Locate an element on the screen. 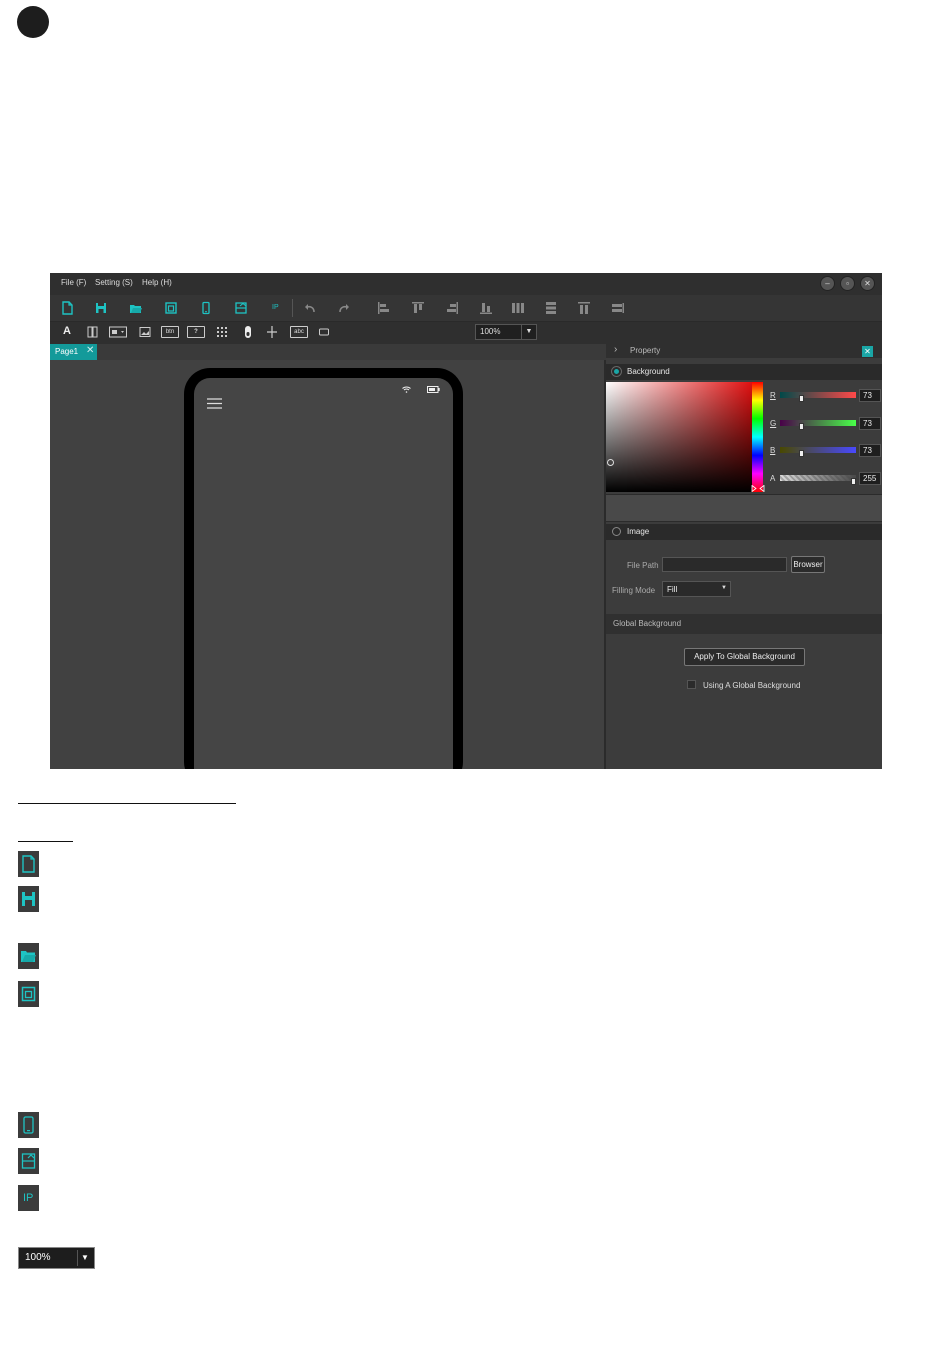 This screenshot has width=950, height=1369. tab-page1: Page1 ✕ is located at coordinates (73, 352).